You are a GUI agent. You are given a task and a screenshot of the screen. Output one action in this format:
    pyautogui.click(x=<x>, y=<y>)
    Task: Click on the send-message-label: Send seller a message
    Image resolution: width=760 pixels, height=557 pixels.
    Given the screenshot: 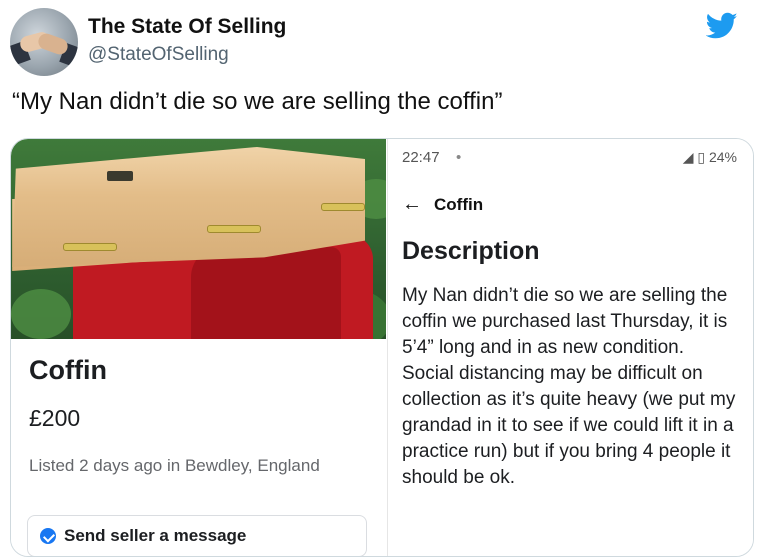 What is the action you would take?
    pyautogui.click(x=155, y=535)
    